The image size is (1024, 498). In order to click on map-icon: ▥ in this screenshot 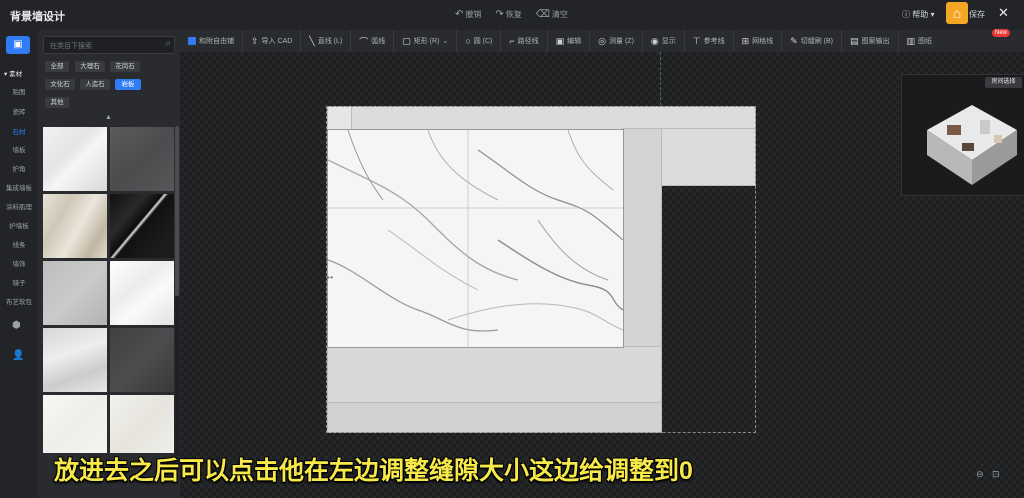, I will do `click(911, 40)`.